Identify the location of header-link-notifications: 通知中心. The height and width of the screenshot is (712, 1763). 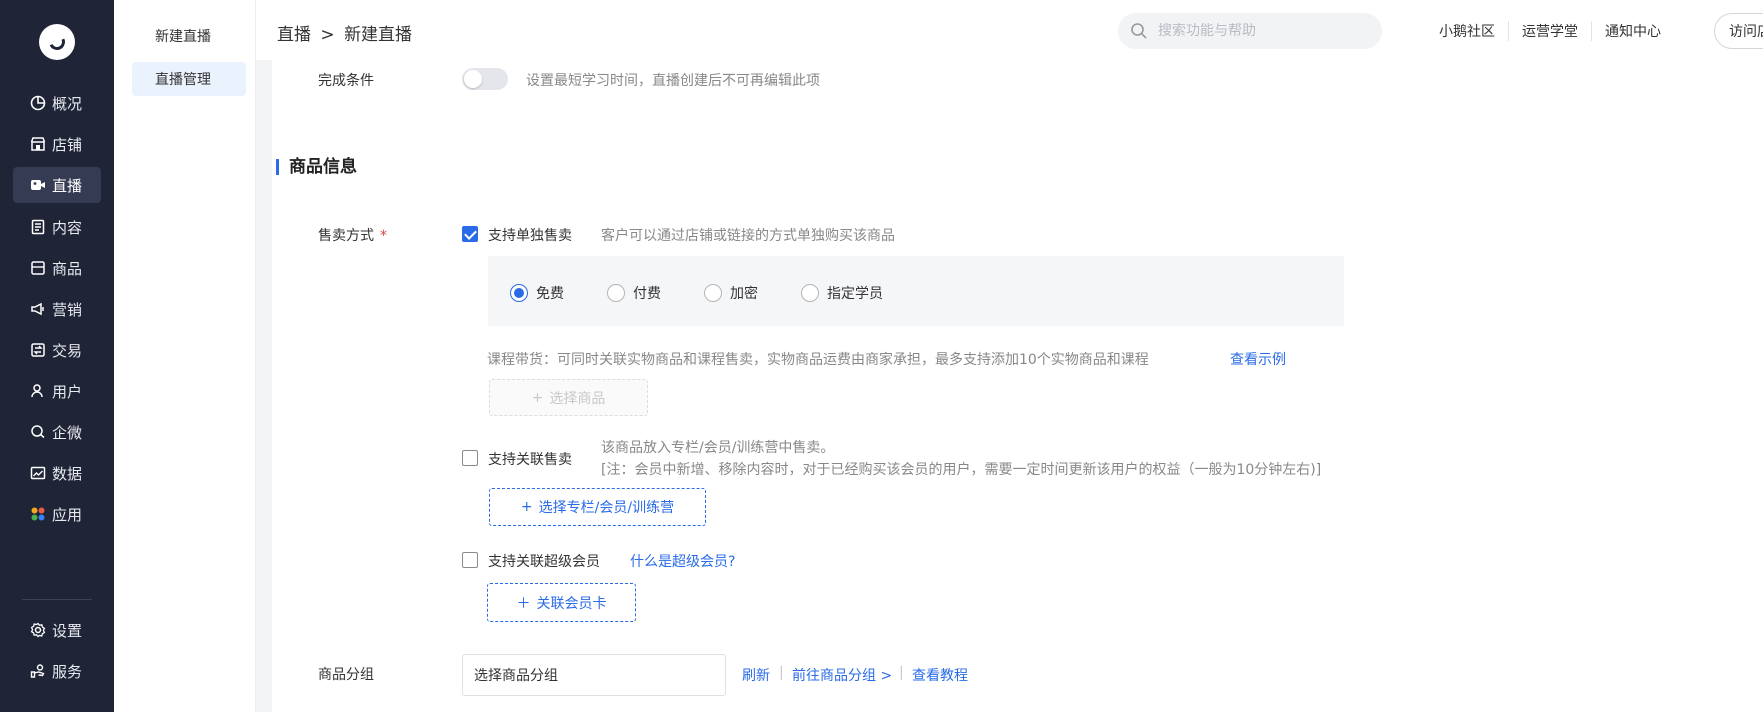
(1633, 31).